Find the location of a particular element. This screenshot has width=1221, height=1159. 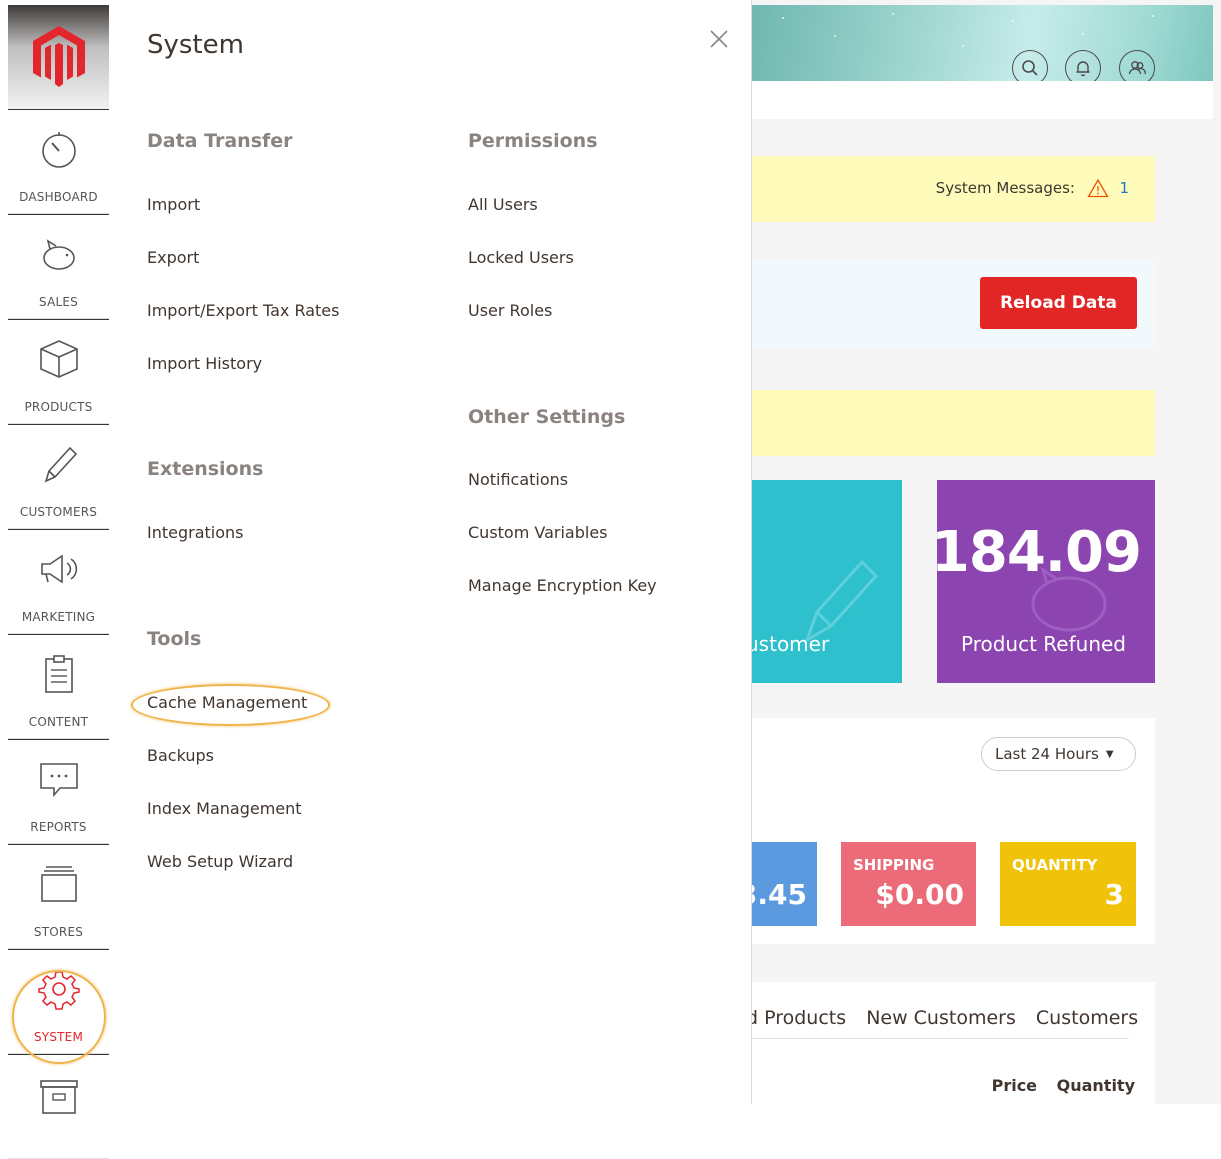

product-refunded-value: 184.09 is located at coordinates (1039, 552).